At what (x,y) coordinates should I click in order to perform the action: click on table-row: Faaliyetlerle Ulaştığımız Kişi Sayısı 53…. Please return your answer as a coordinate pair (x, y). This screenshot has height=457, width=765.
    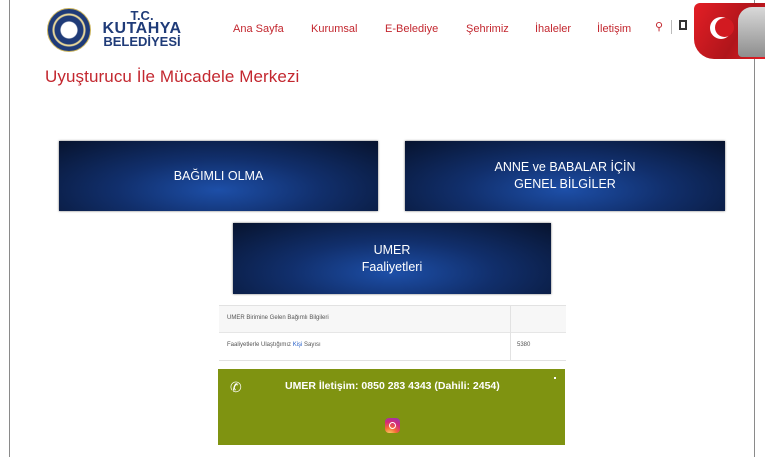
    Looking at the image, I should click on (392, 346).